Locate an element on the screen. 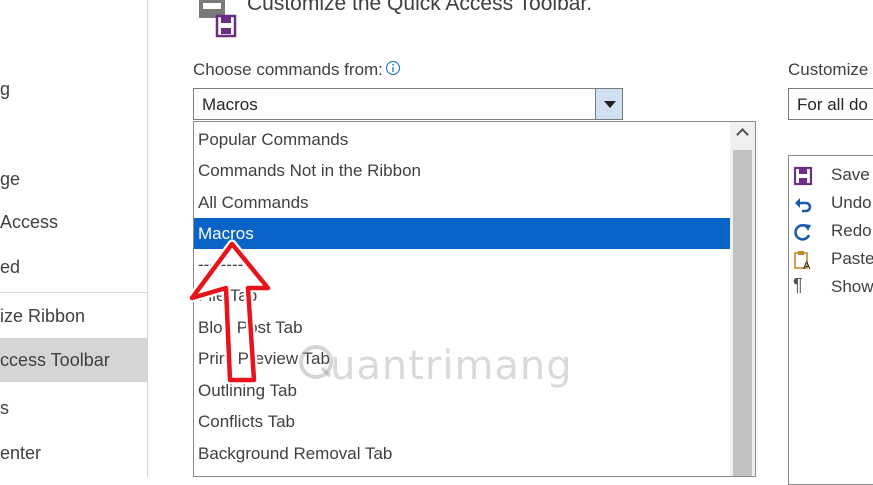 The width and height of the screenshot is (873, 485). choose-commands-value: Macros is located at coordinates (230, 104).